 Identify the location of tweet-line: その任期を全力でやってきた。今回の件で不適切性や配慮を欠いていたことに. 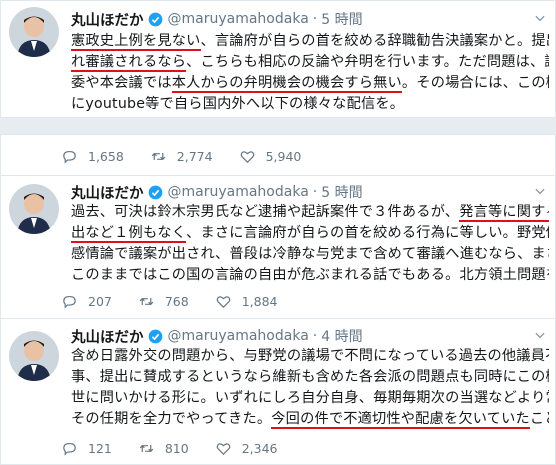
(310, 420).